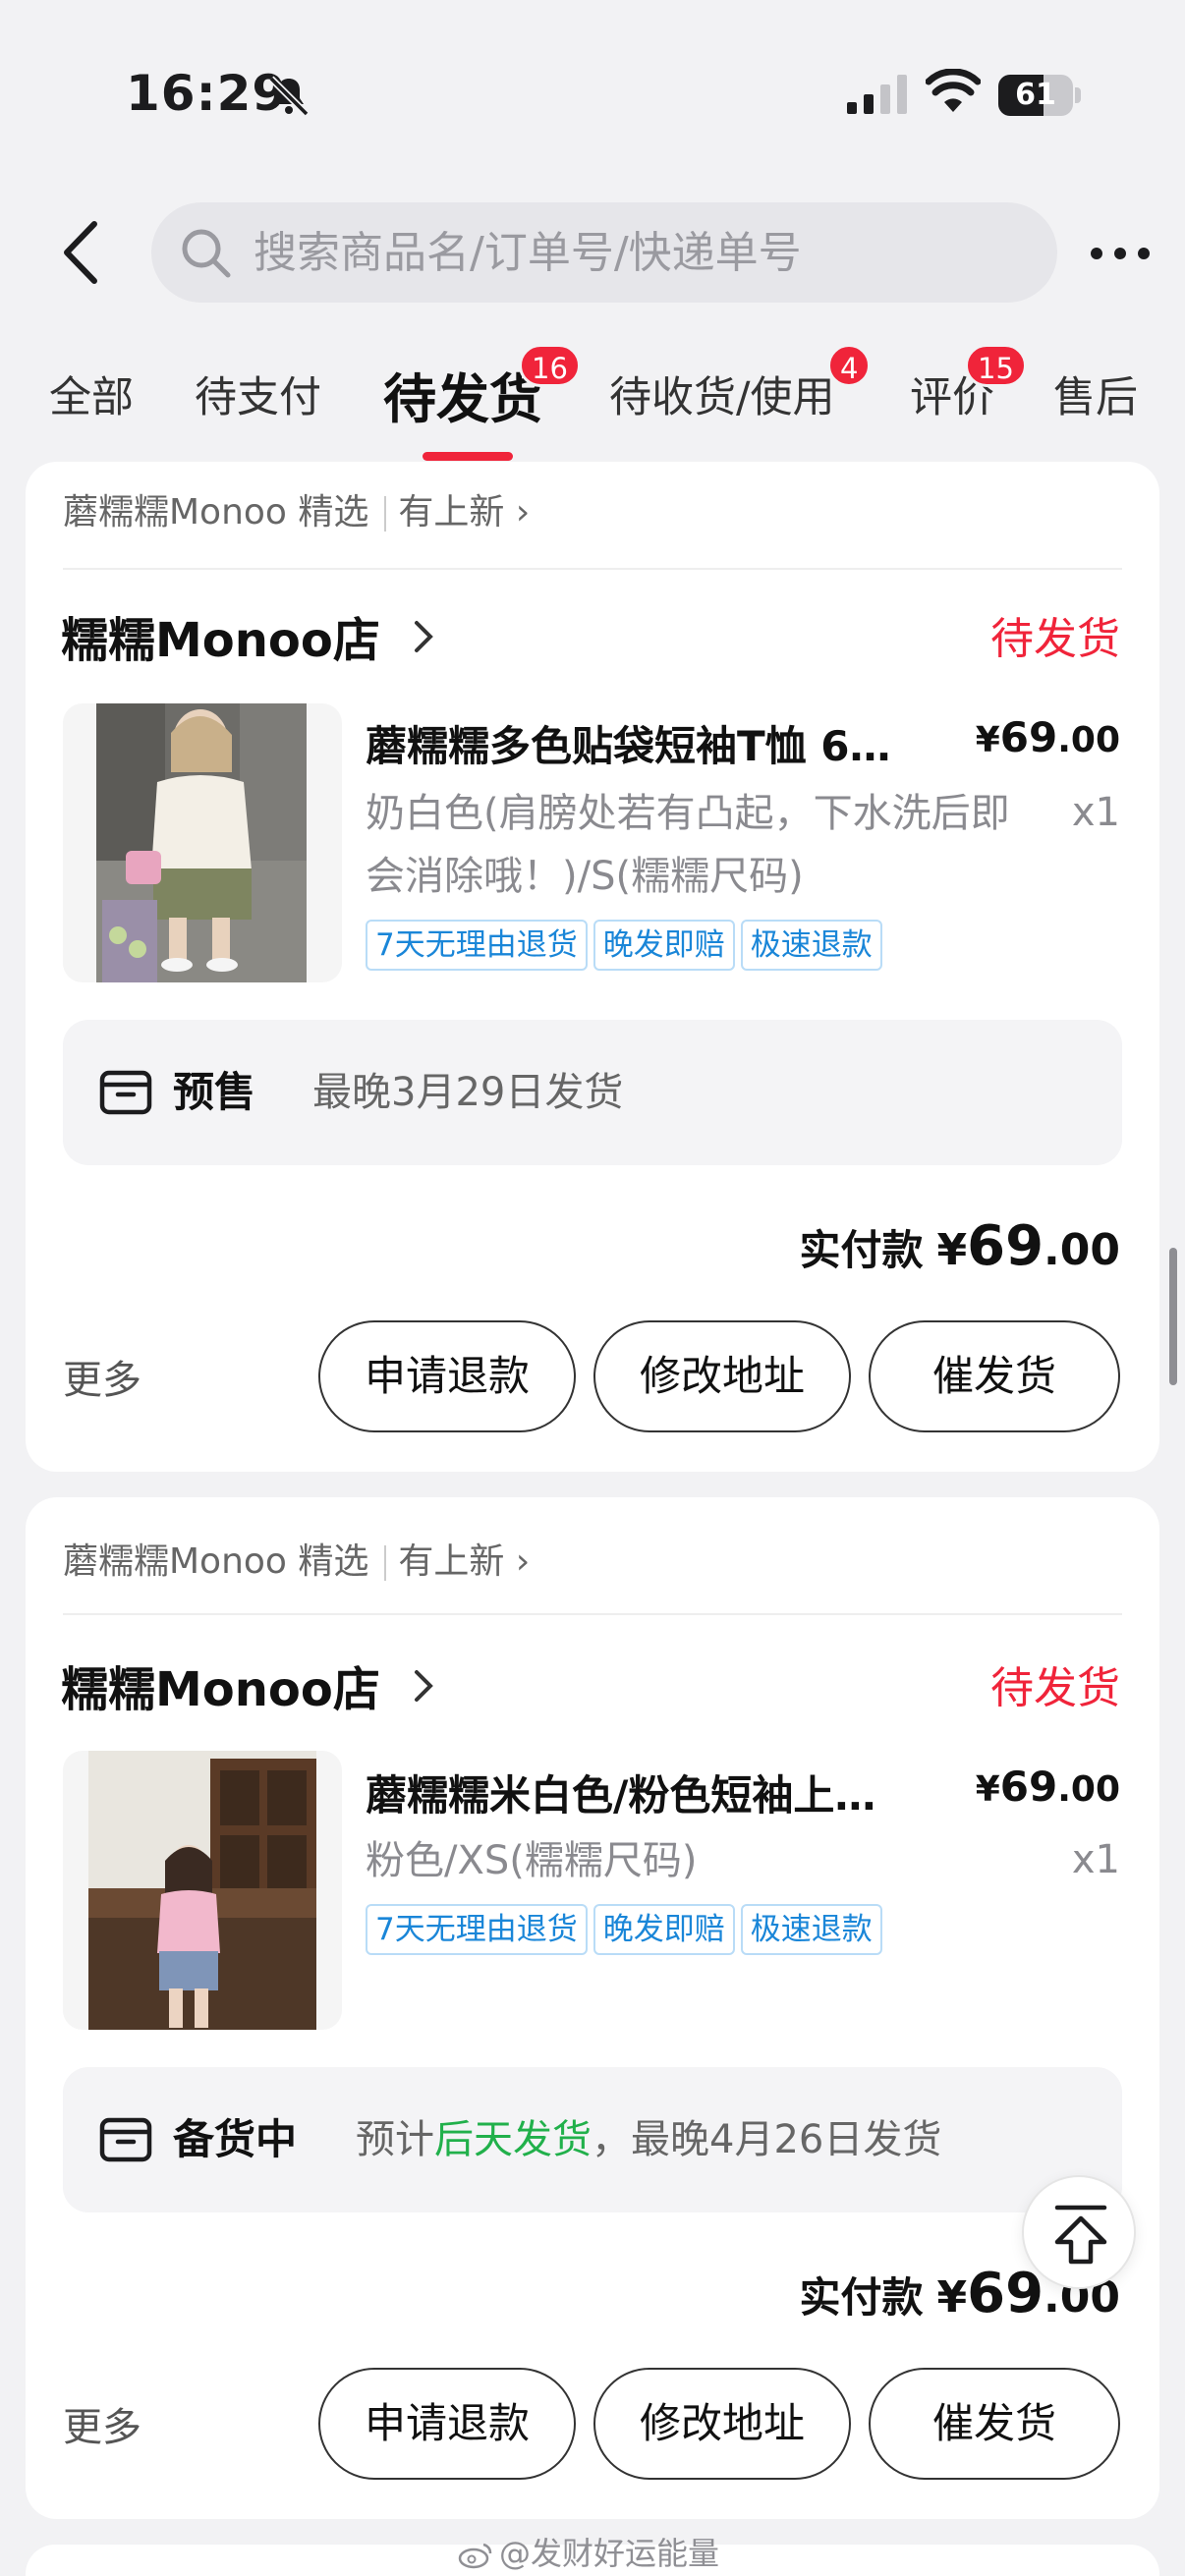 The image size is (1185, 2576). Describe the element at coordinates (1080, 2235) in the screenshot. I see `arrow-up-to-top-icon` at that location.